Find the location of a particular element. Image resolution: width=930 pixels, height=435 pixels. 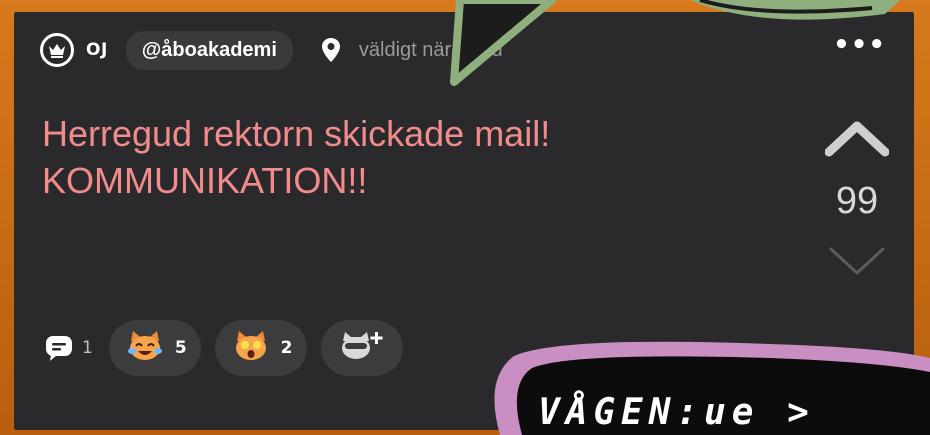

reaction-shocked: 2 is located at coordinates (260, 348).